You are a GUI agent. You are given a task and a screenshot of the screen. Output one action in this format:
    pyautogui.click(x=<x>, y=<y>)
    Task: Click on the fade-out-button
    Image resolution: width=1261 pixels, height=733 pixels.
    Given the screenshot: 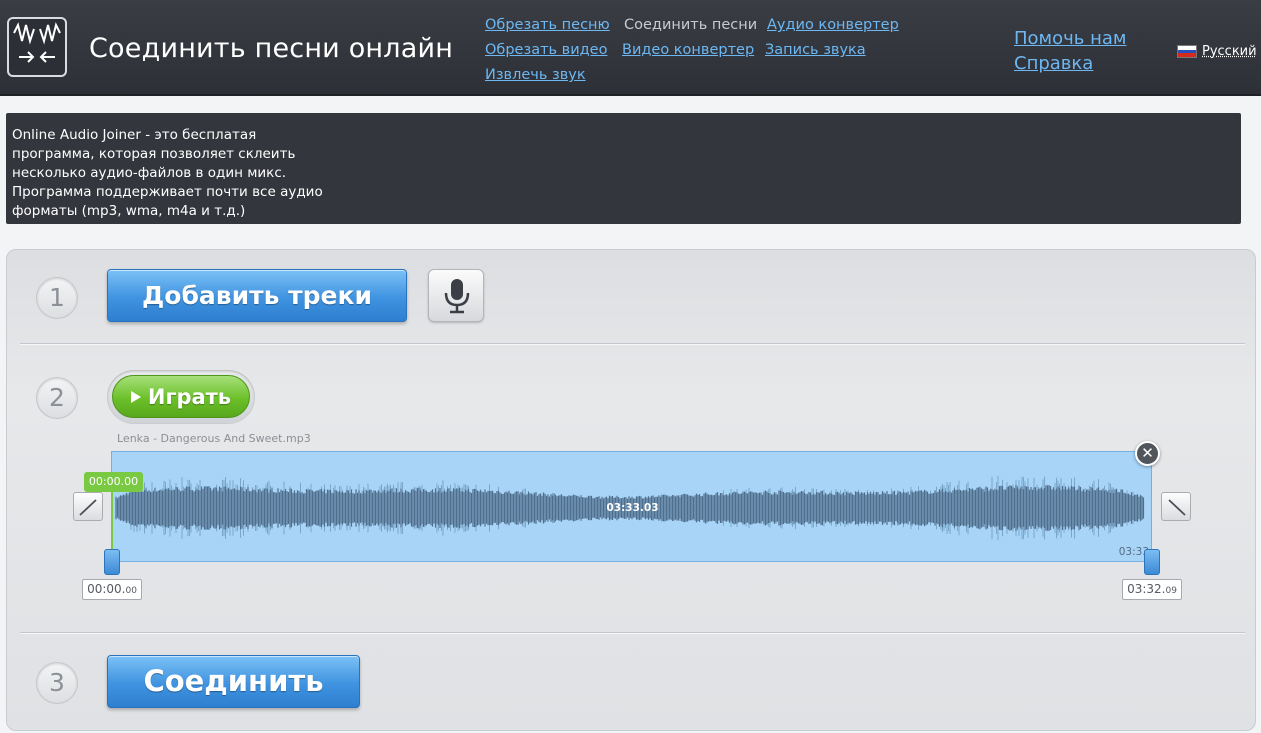 What is the action you would take?
    pyautogui.click(x=1176, y=506)
    